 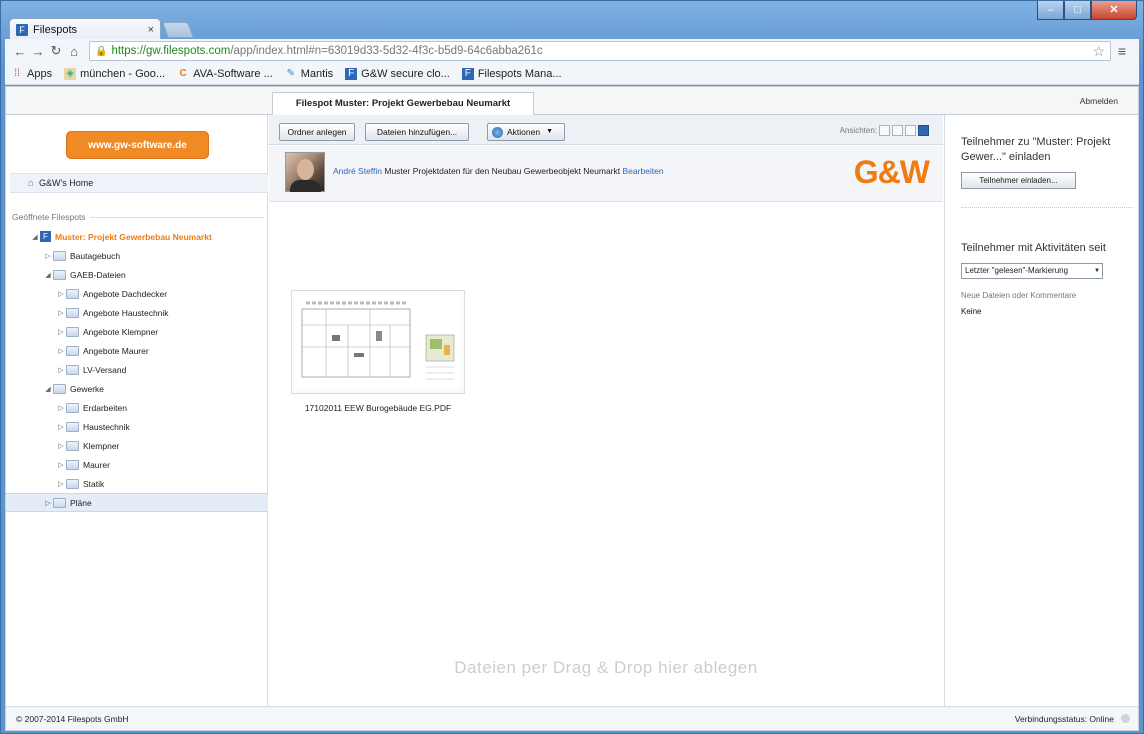 What do you see at coordinates (357, 171) in the screenshot?
I see `owner-link: André Steffin` at bounding box center [357, 171].